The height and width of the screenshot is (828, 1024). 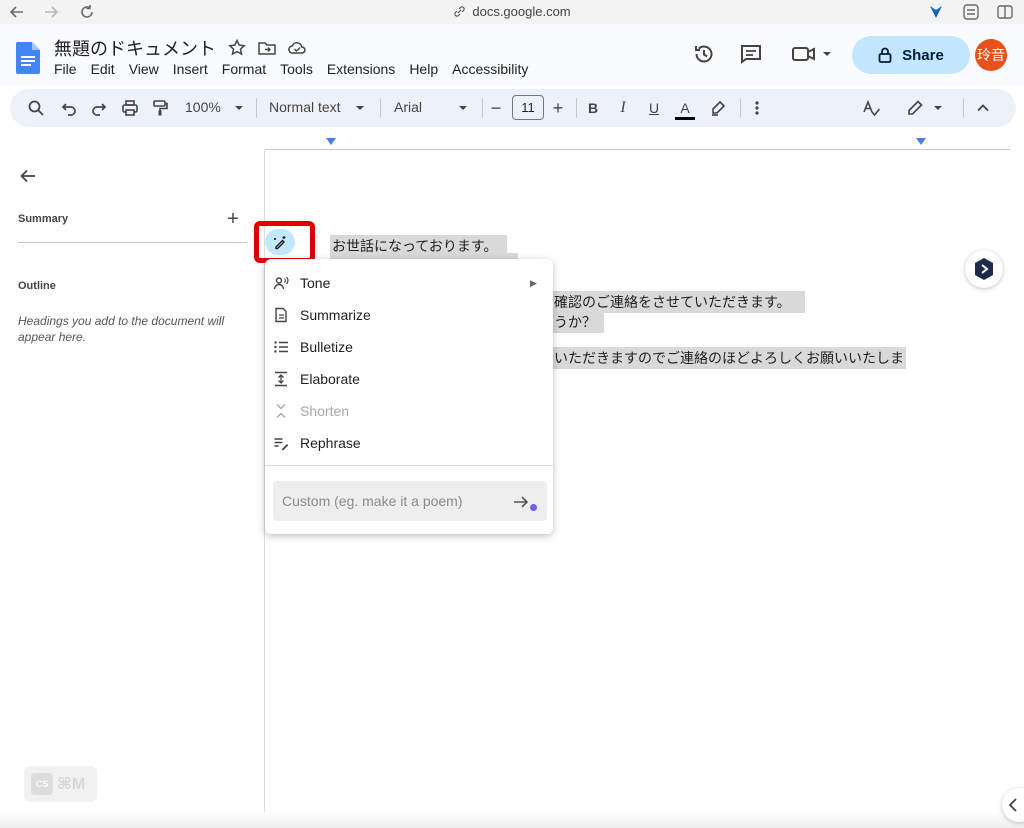 What do you see at coordinates (512, 820) in the screenshot?
I see `bottom-shadow` at bounding box center [512, 820].